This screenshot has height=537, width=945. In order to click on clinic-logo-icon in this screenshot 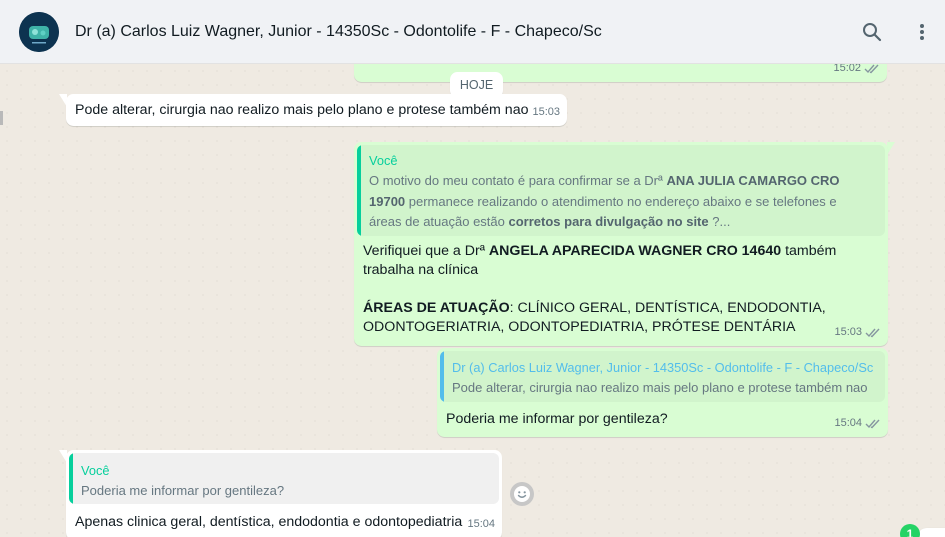, I will do `click(39, 32)`.